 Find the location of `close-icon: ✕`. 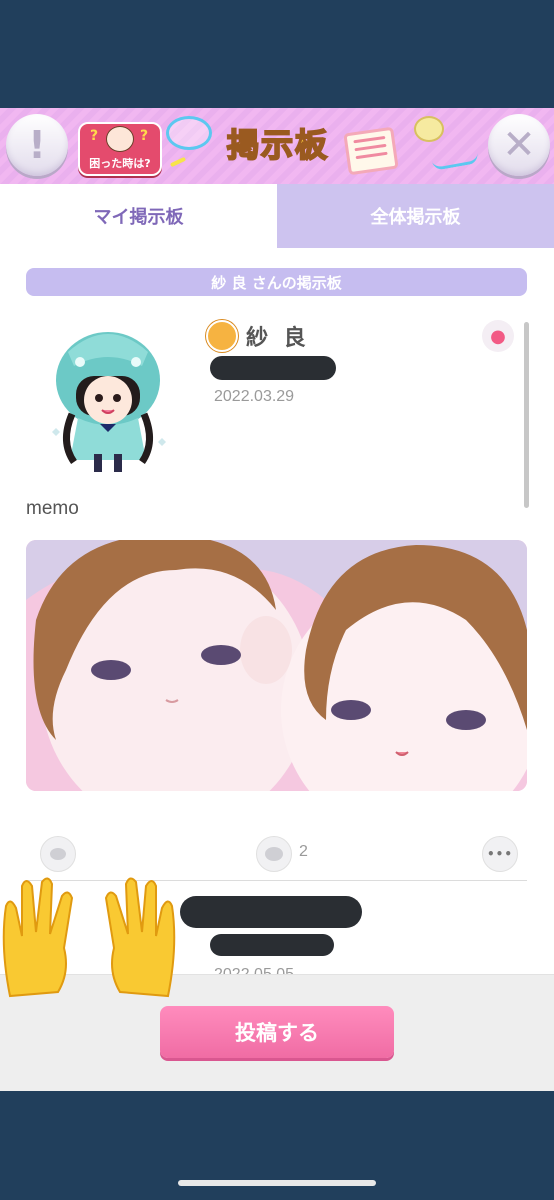

close-icon: ✕ is located at coordinates (519, 145).